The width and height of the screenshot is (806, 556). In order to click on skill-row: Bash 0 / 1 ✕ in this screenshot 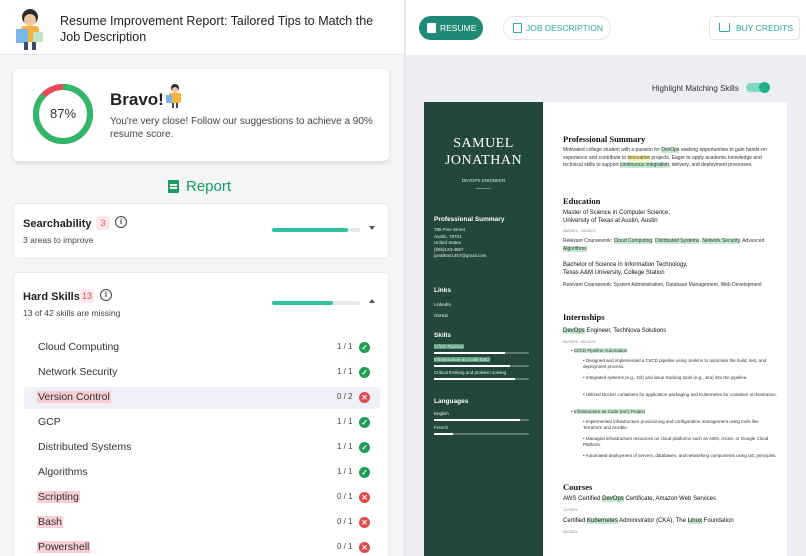, I will do `click(202, 523)`.